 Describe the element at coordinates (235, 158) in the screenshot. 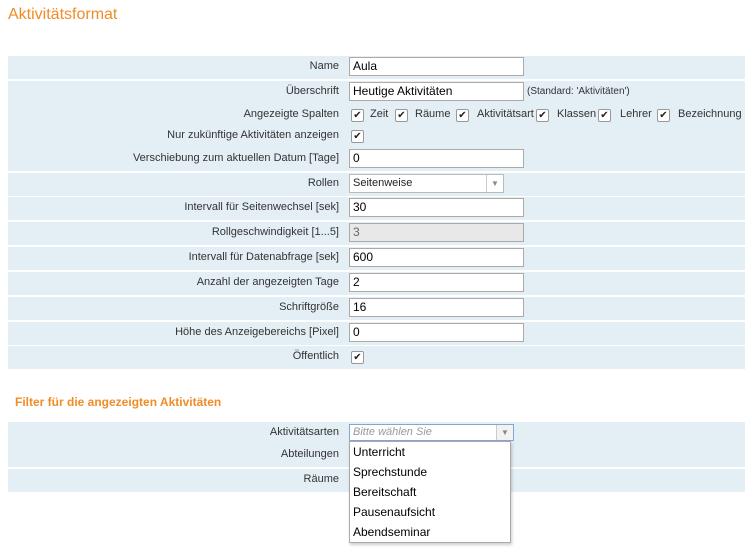

I see `offset-label: Verschiebung zum aktuellen Datum [Tage]` at that location.